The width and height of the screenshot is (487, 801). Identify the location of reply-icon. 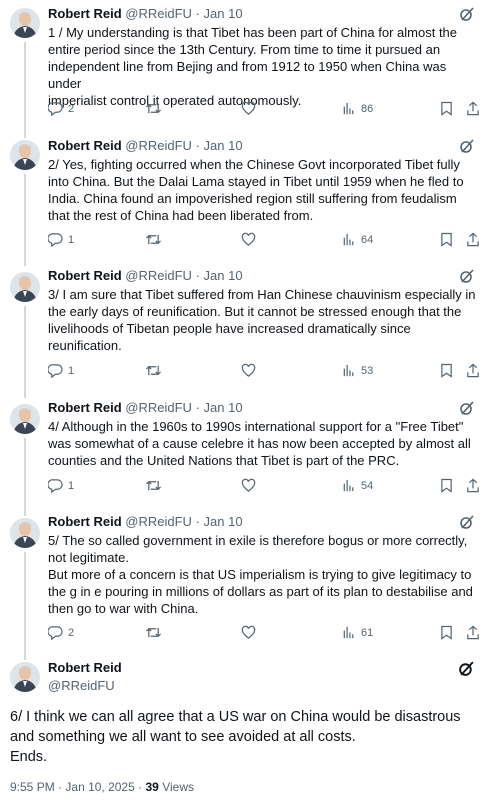
(55, 371).